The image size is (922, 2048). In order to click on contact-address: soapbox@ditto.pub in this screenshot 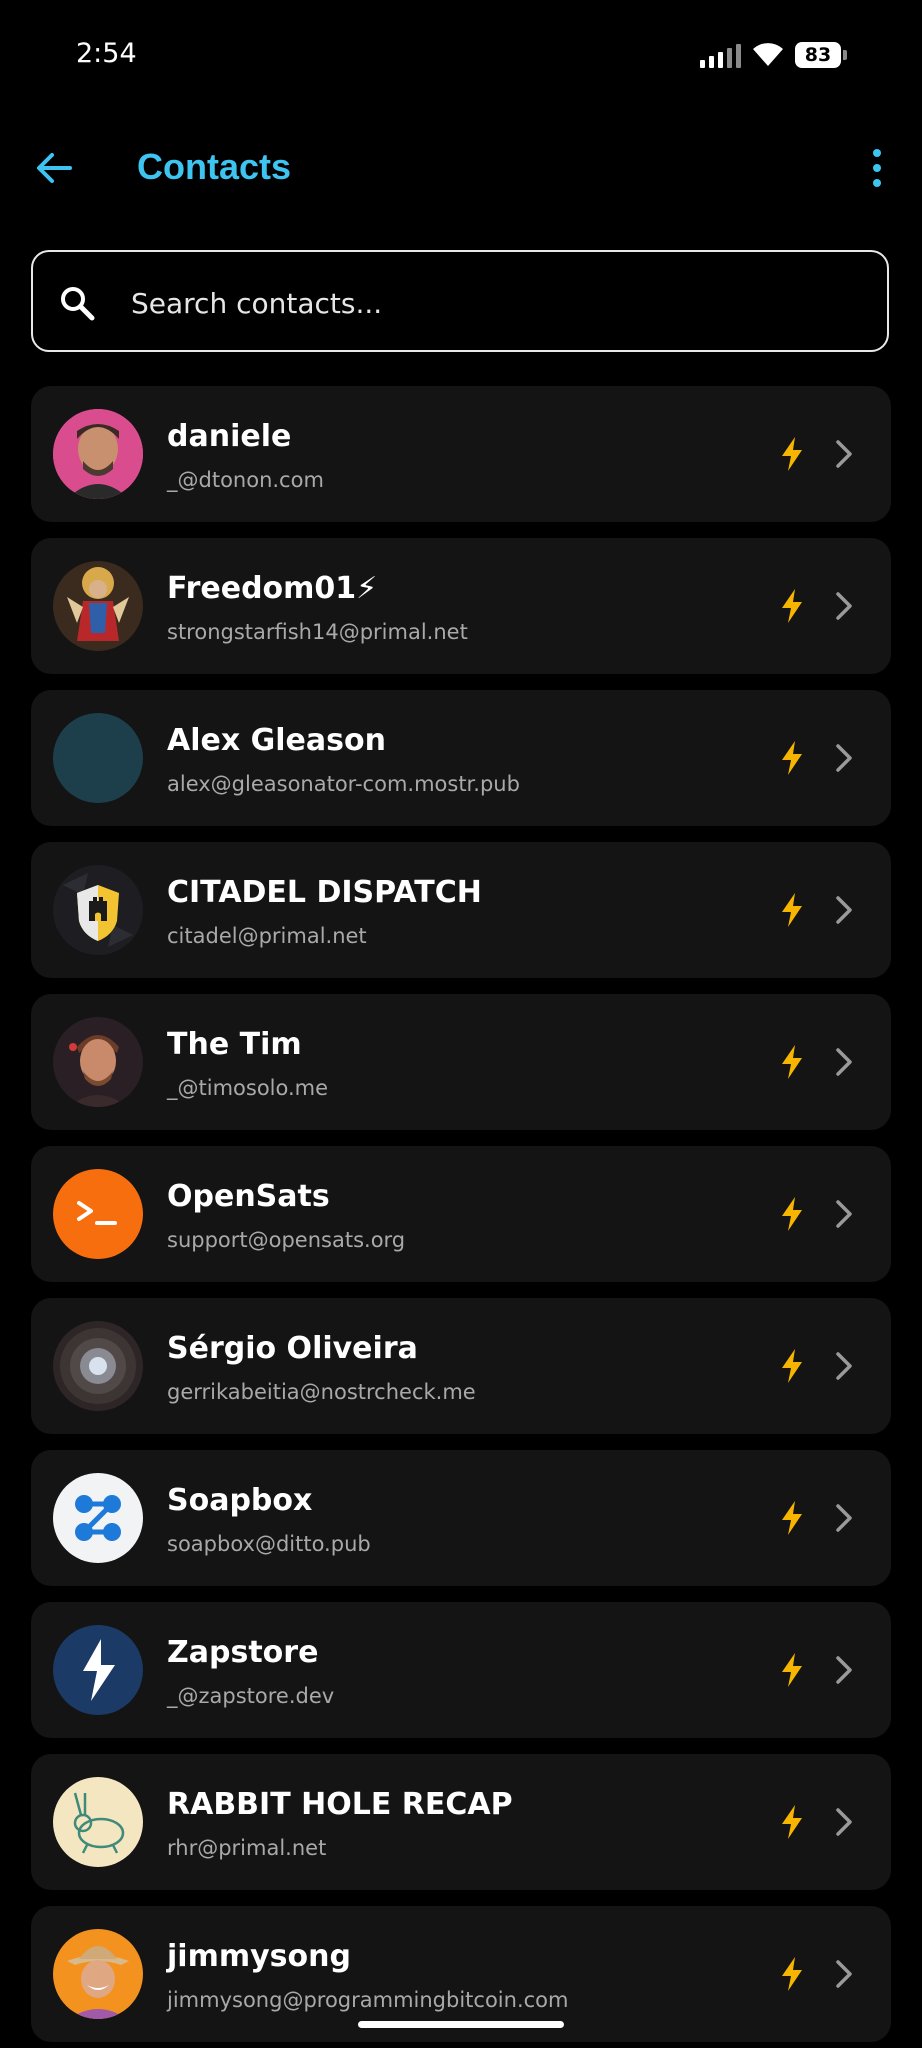, I will do `click(269, 1544)`.